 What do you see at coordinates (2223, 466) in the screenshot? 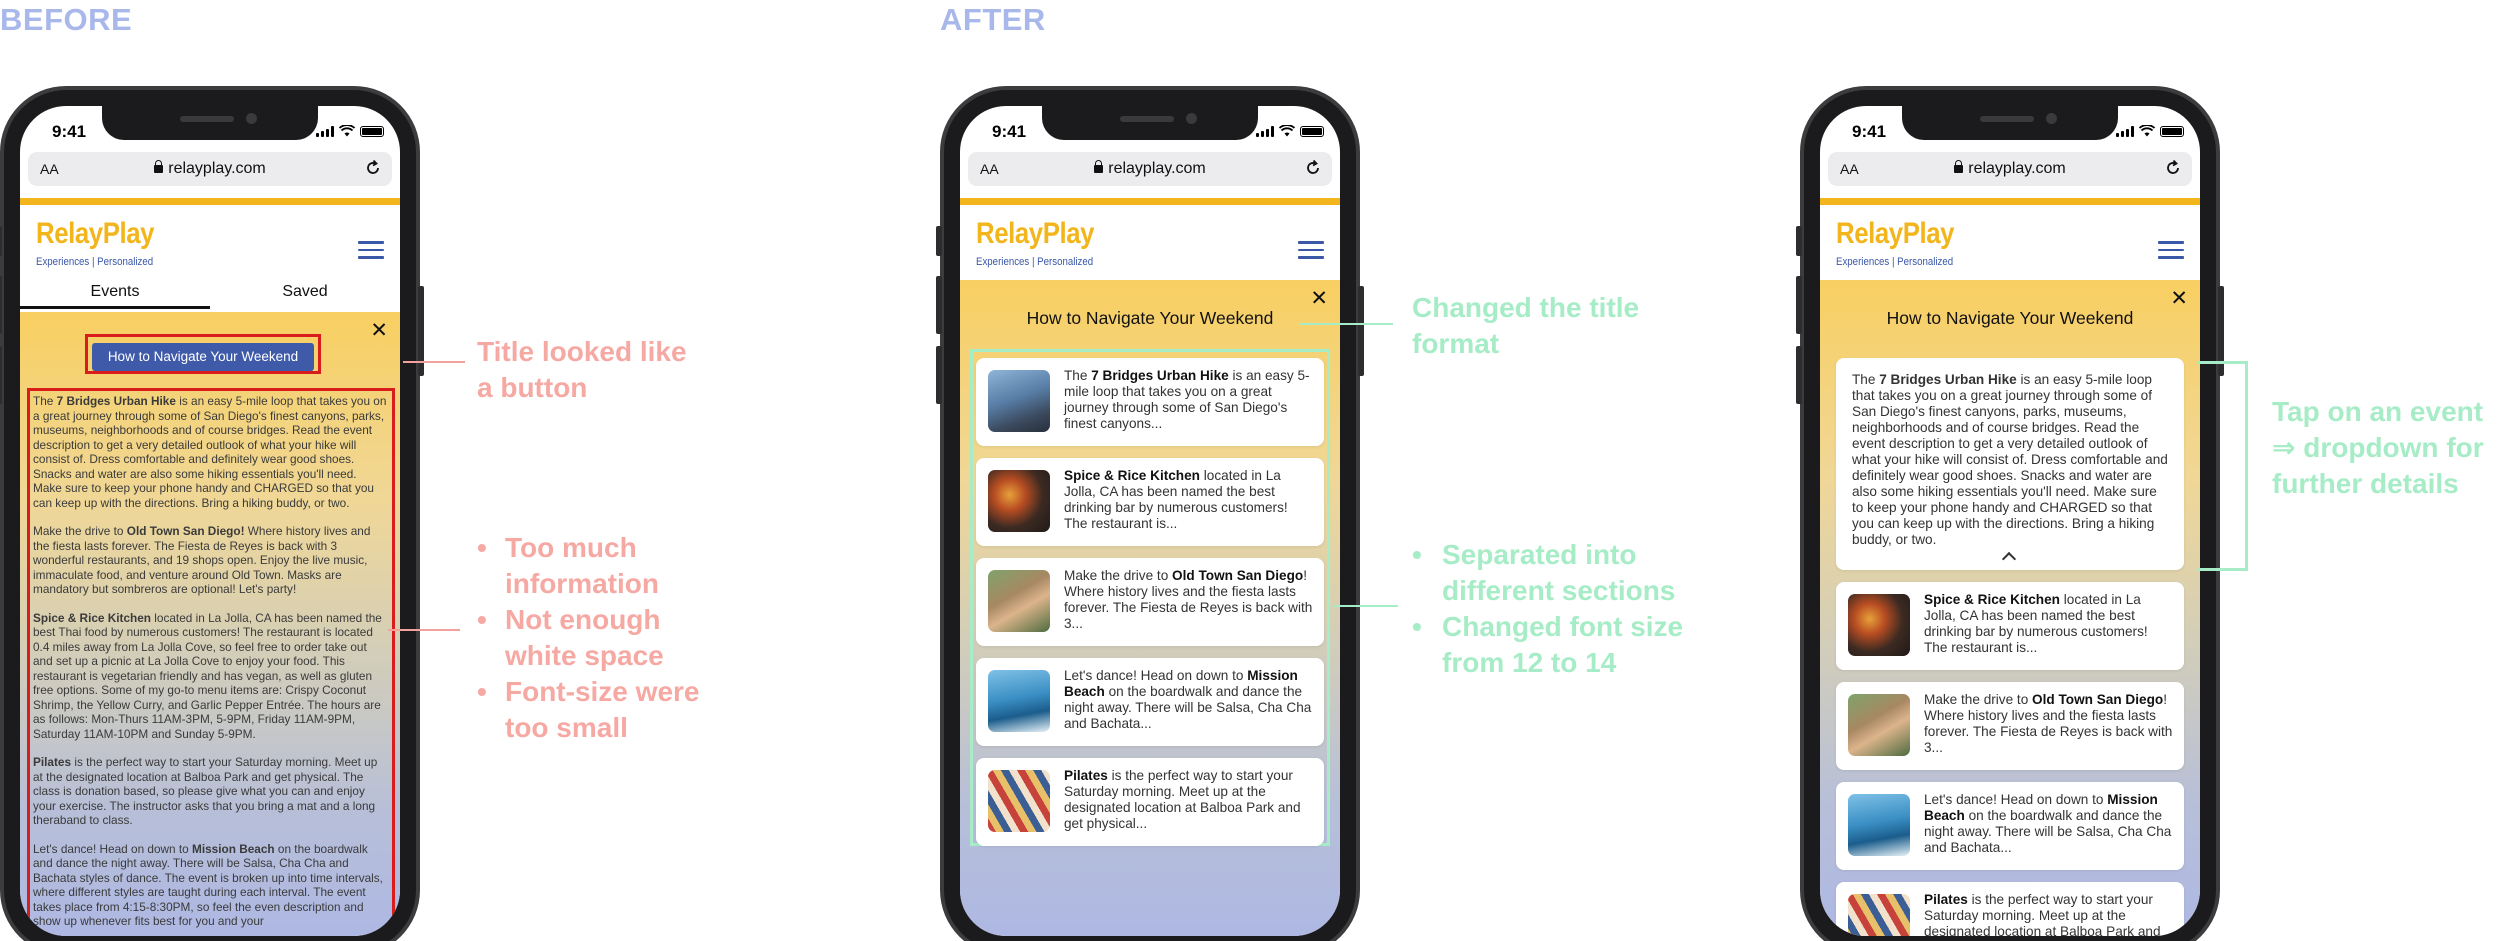
I see `annotation-bracket` at bounding box center [2223, 466].